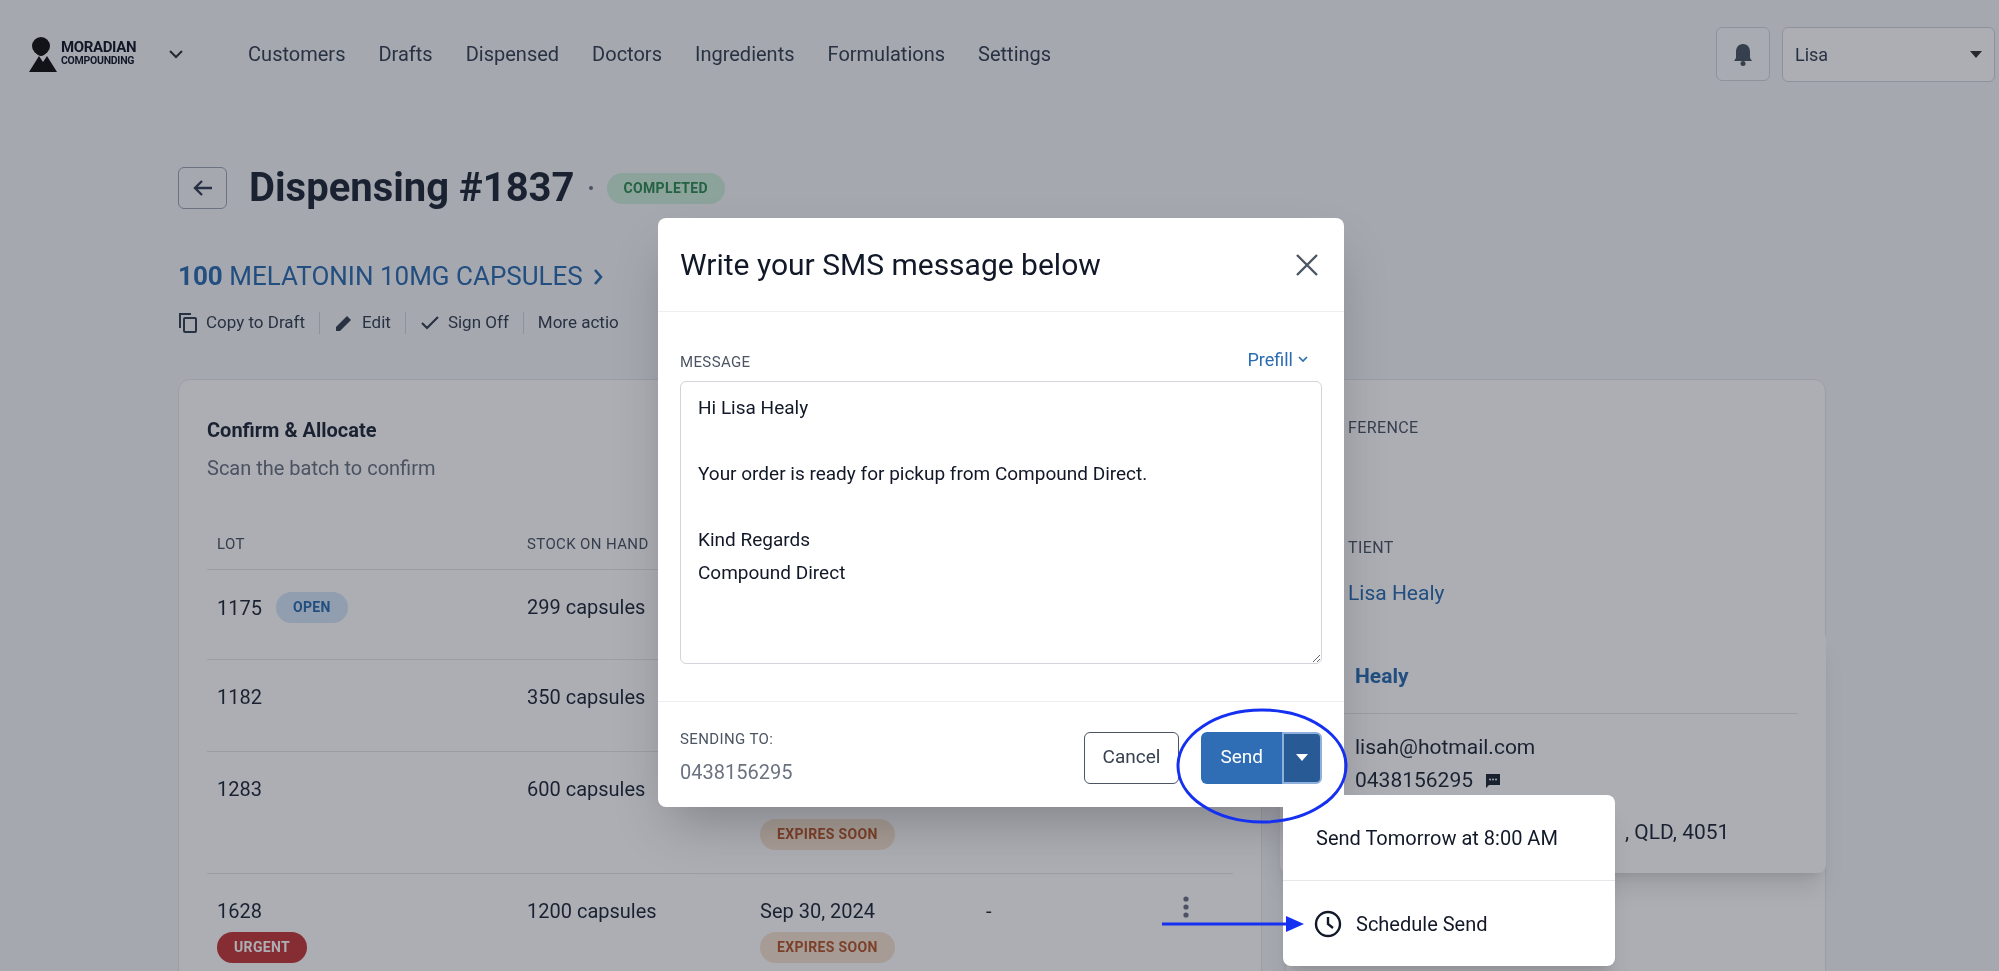  Describe the element at coordinates (98, 60) in the screenshot. I see `logo-text: COMPOUNDING` at that location.